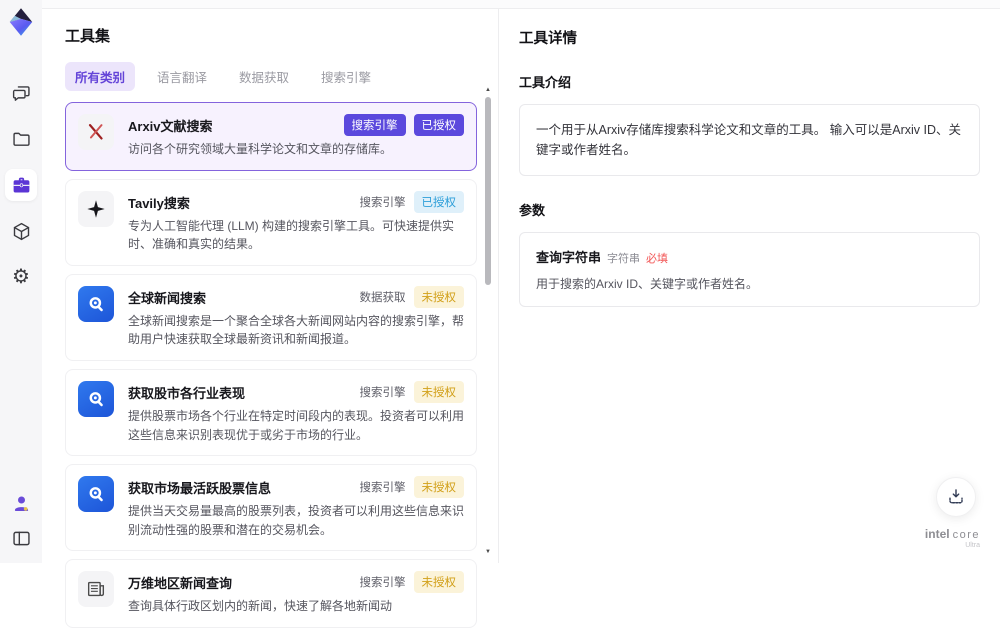 The height and width of the screenshot is (628, 1000). I want to click on sidebar-item-cube, so click(21, 231).